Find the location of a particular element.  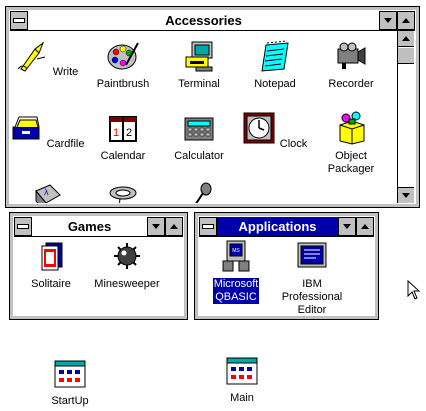

item-label: Paintbrush is located at coordinates (123, 84).